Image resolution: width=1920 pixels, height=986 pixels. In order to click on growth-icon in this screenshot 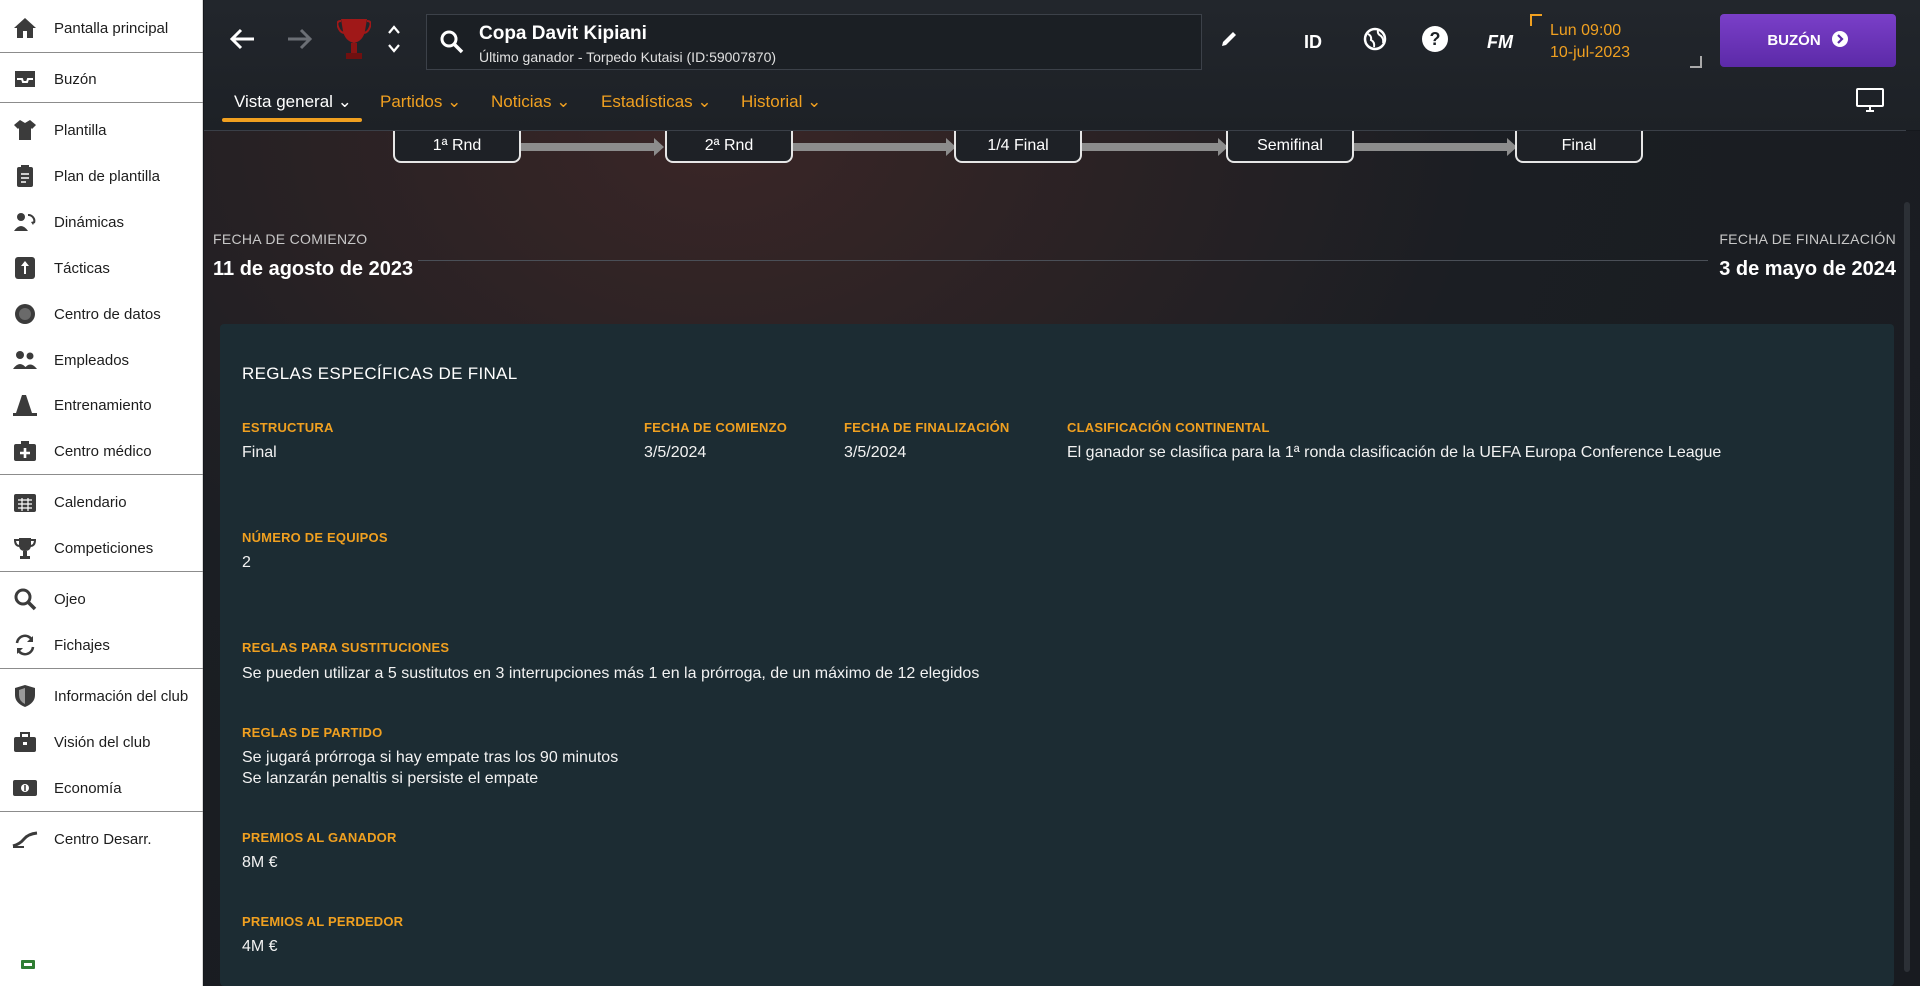, I will do `click(25, 839)`.